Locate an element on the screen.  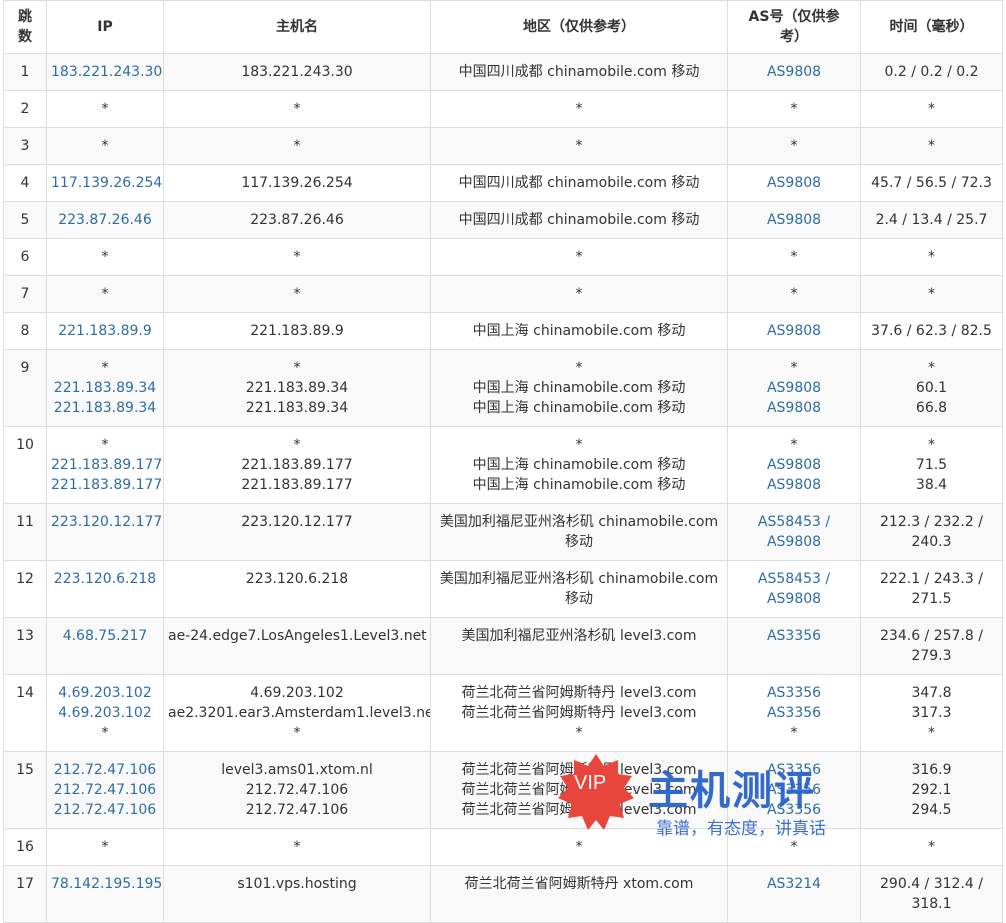
region-cell: 中国四川成都 chinamobile.com 移动 is located at coordinates (579, 183).